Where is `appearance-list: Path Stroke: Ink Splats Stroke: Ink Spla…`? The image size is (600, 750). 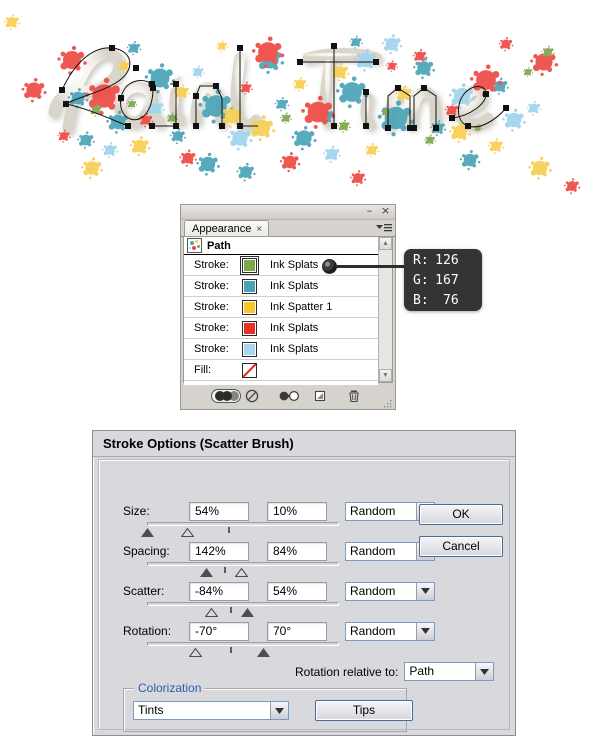 appearance-list: Path Stroke: Ink Splats Stroke: Ink Spla… is located at coordinates (288, 319).